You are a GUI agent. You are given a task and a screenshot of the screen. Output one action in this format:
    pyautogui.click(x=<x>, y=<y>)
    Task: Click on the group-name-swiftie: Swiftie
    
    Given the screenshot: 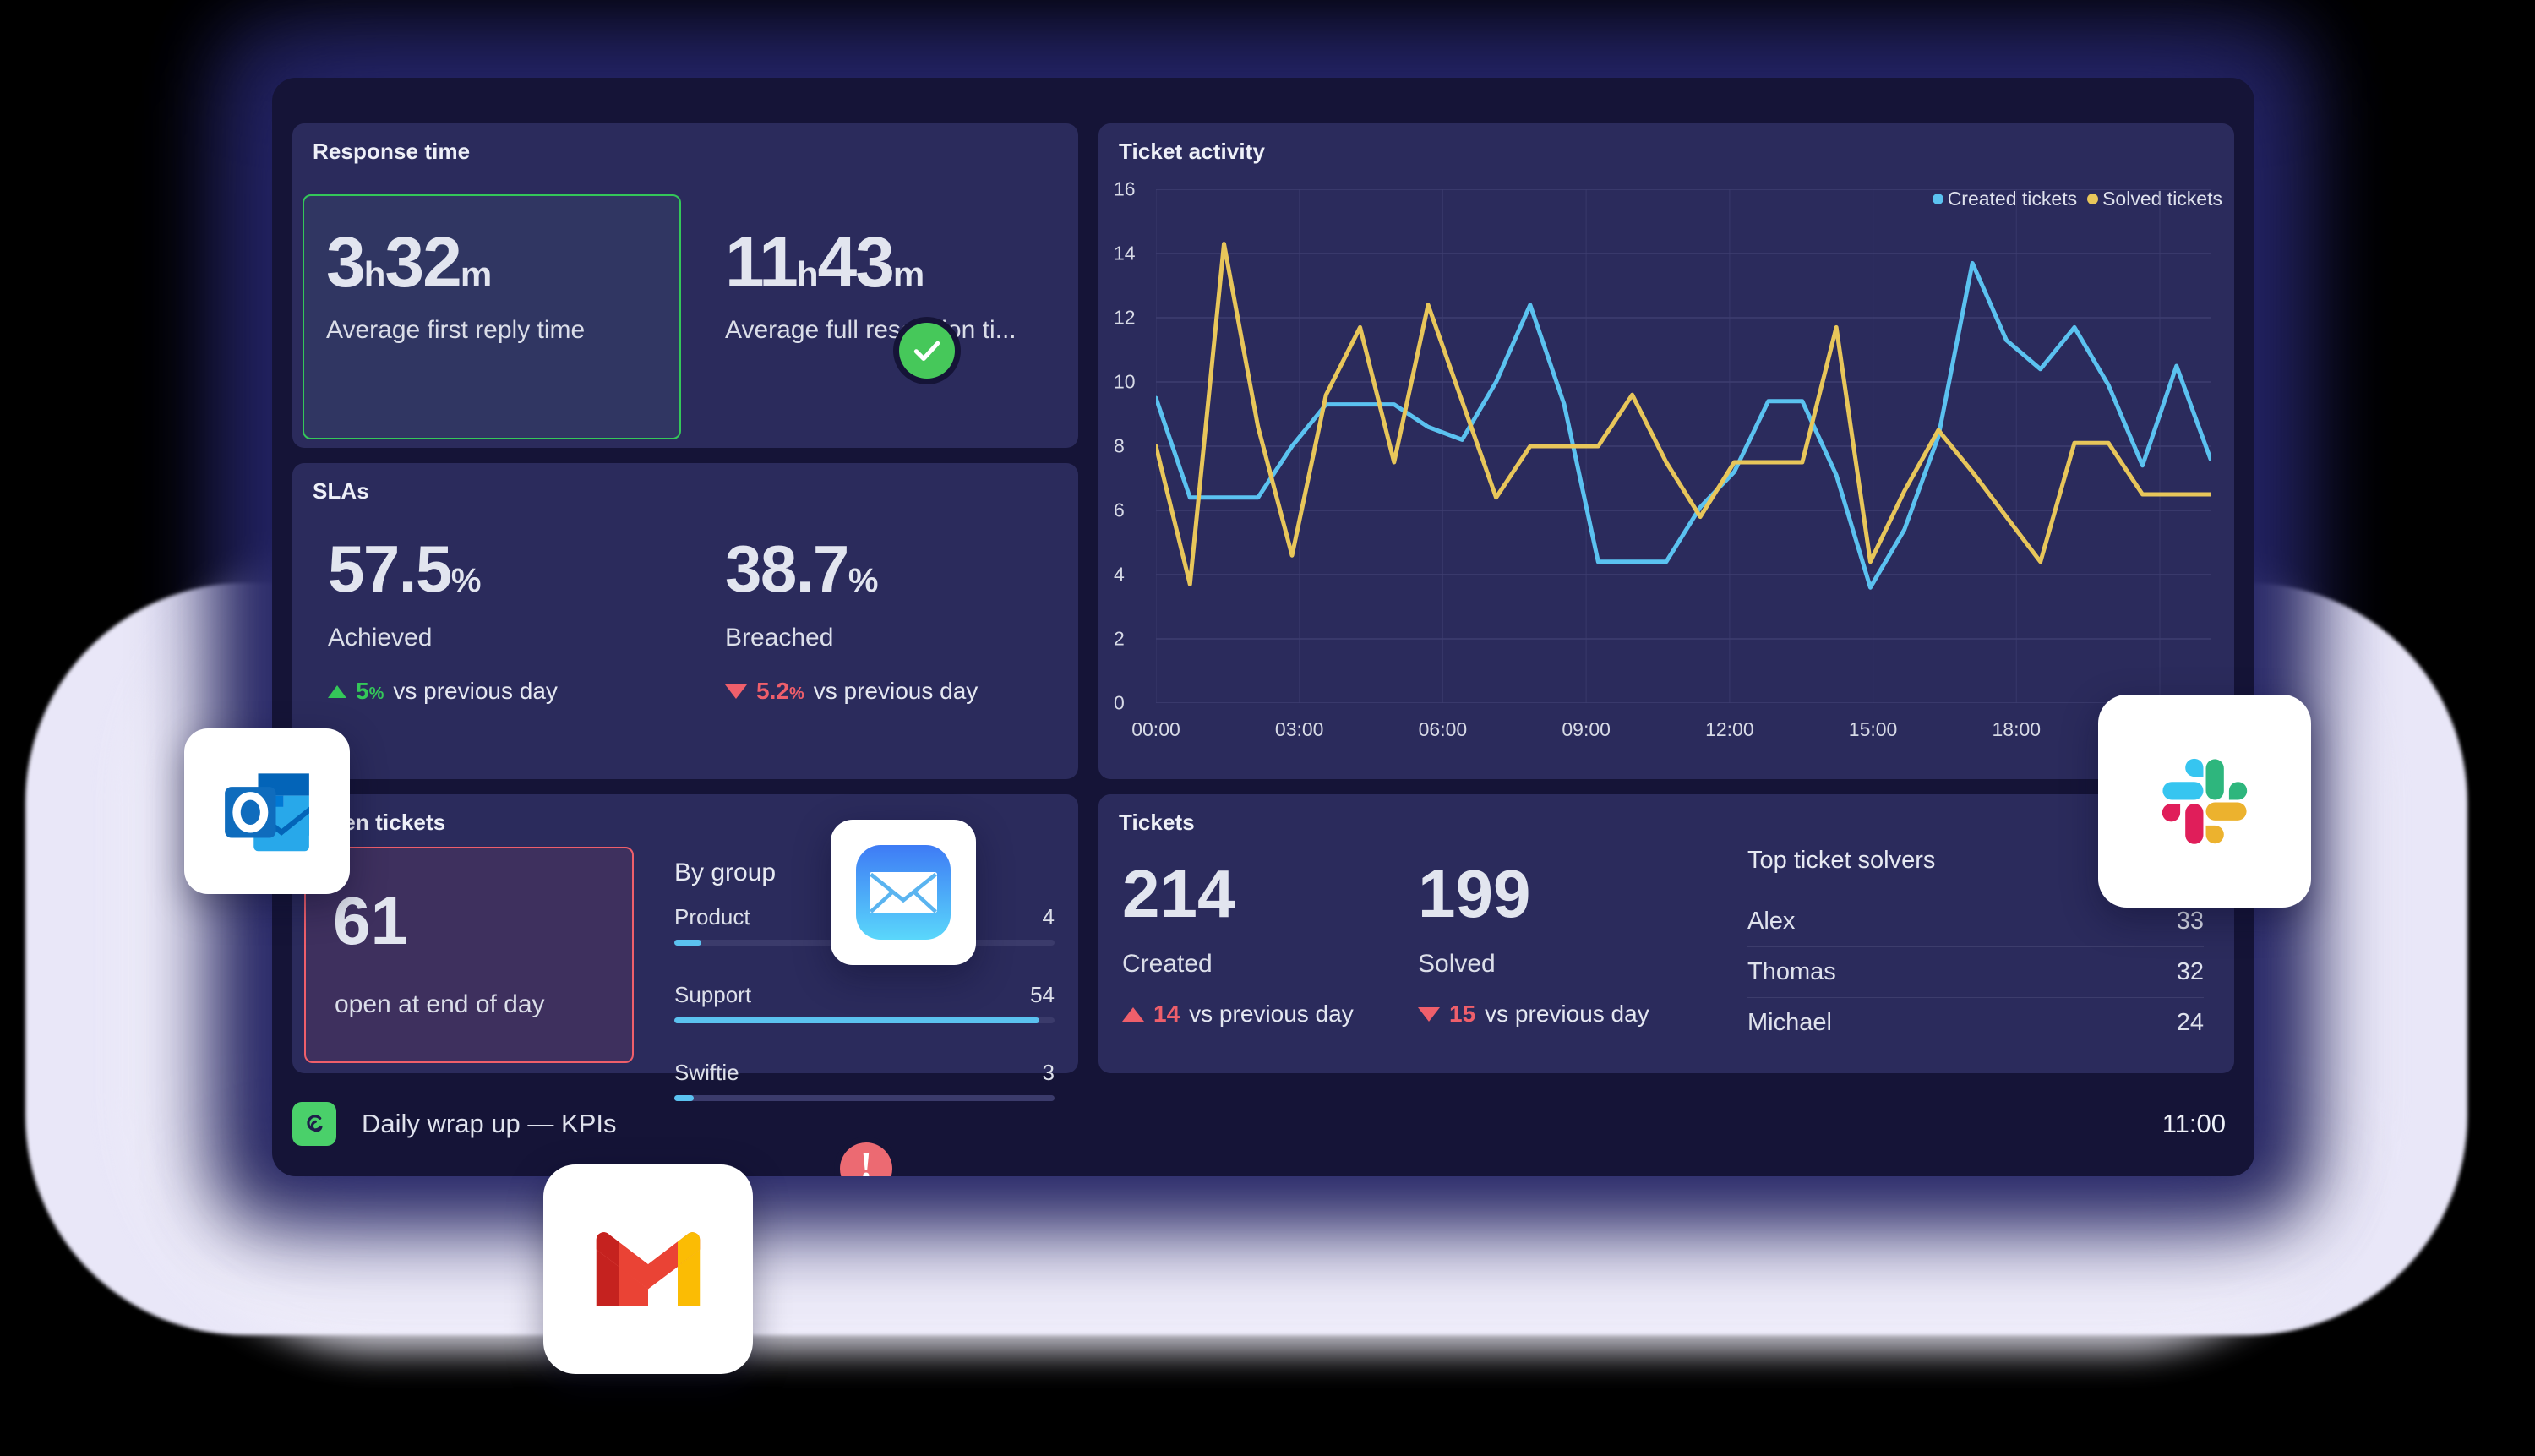 What is the action you would take?
    pyautogui.click(x=706, y=1072)
    